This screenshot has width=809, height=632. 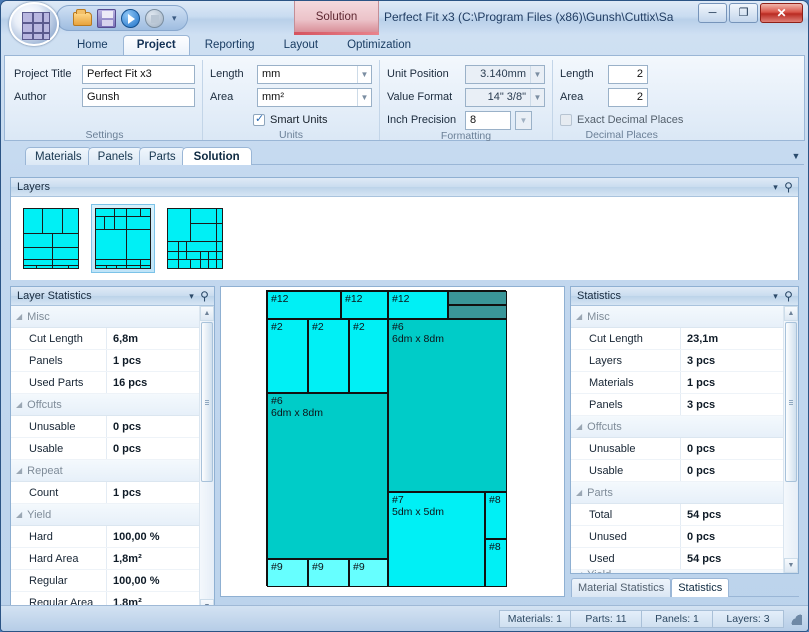 I want to click on table-row: Materials 1 pcs, so click(x=677, y=383).